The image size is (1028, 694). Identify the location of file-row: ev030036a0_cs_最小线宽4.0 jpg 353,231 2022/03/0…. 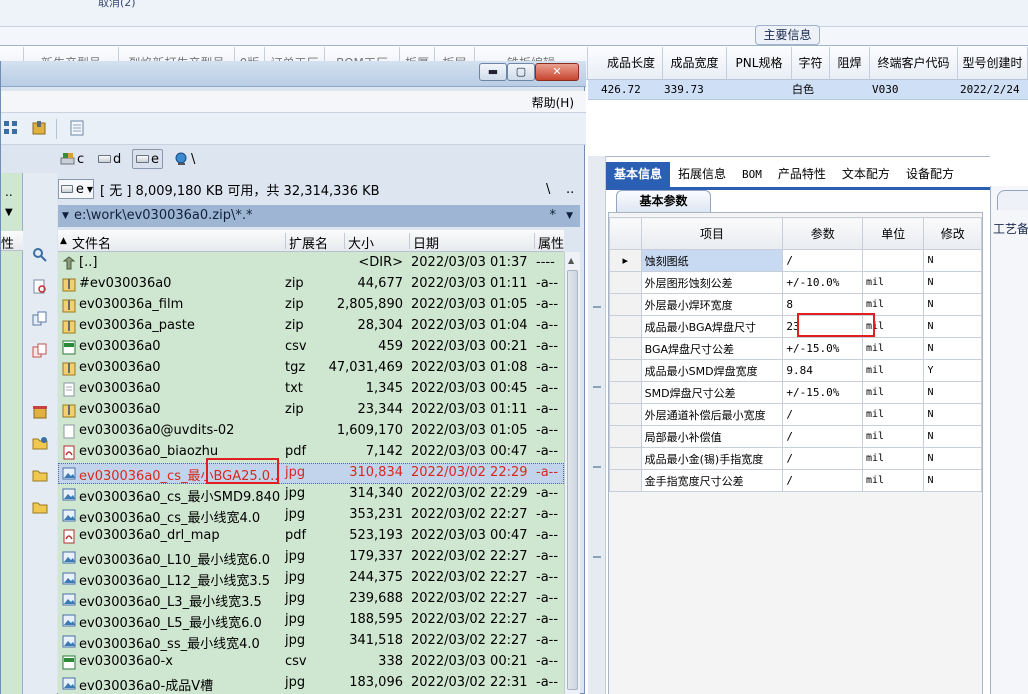
(311, 515).